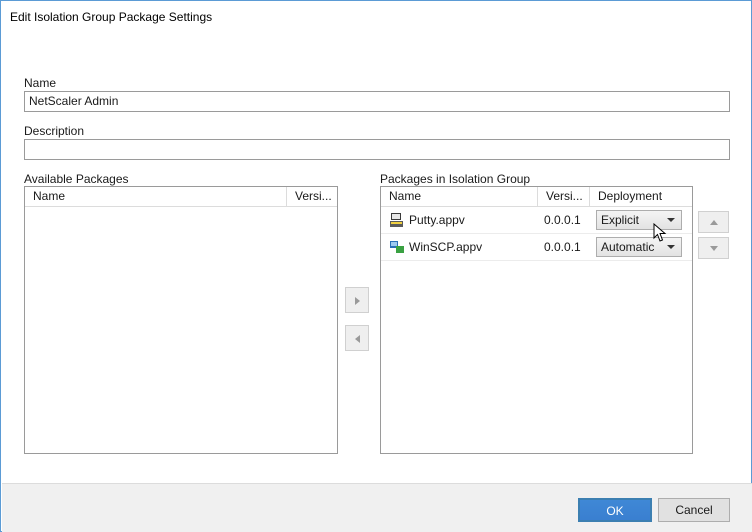  What do you see at coordinates (437, 220) in the screenshot?
I see `package-name: Putty.appv` at bounding box center [437, 220].